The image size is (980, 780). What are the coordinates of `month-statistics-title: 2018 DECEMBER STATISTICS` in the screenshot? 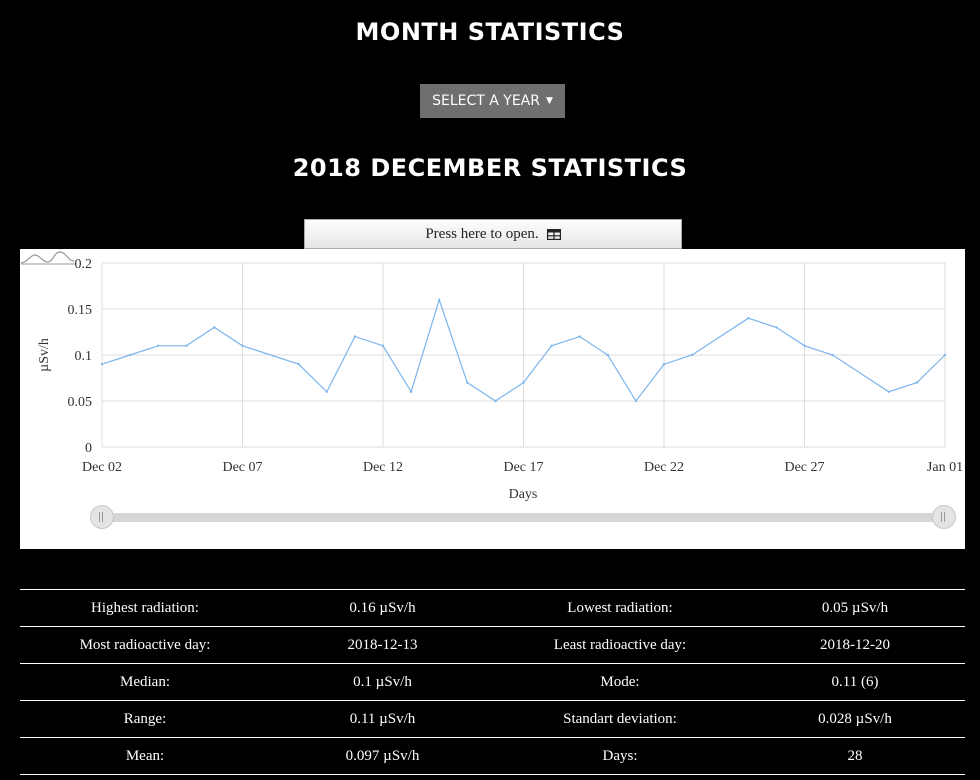 It's located at (490, 168).